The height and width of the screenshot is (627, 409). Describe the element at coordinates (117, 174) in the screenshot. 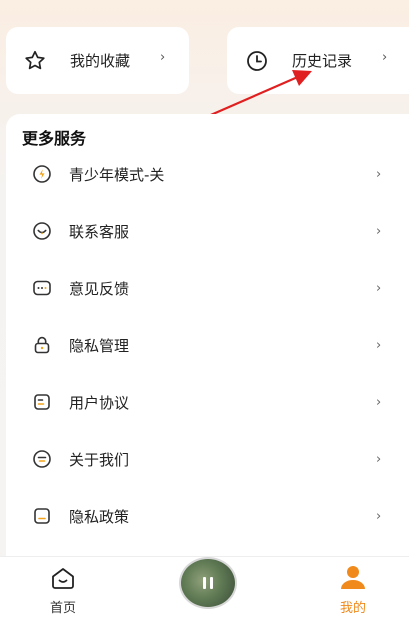

I see `menu-item-label: 青少年模式-关` at that location.